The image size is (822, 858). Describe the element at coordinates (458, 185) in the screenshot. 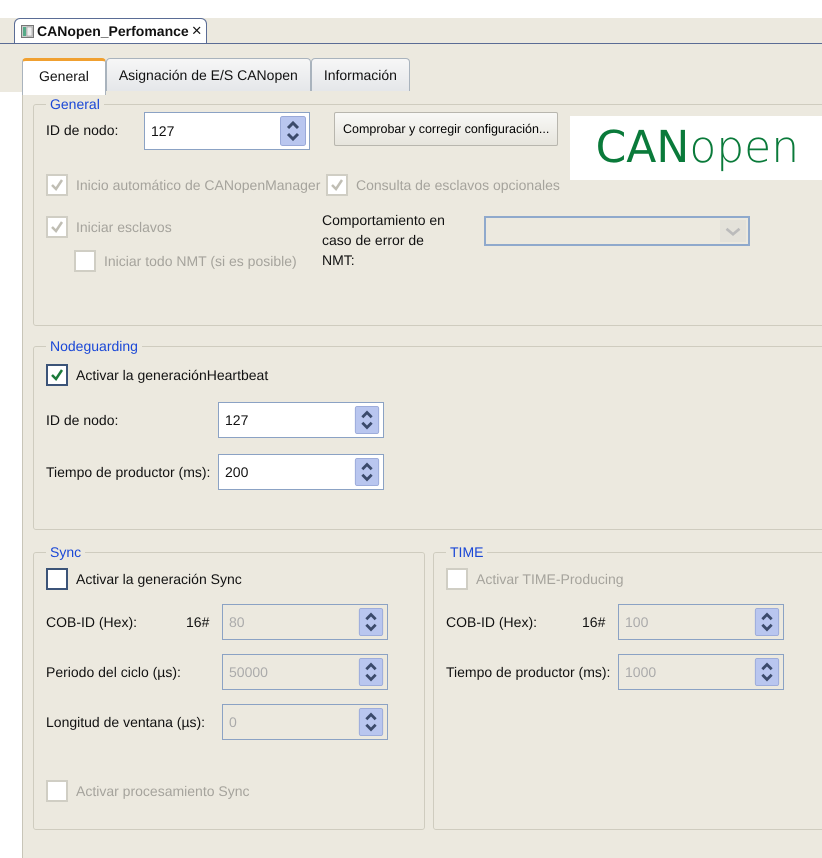

I see `checkbox-label: Consulta de esclavos opcionales` at that location.